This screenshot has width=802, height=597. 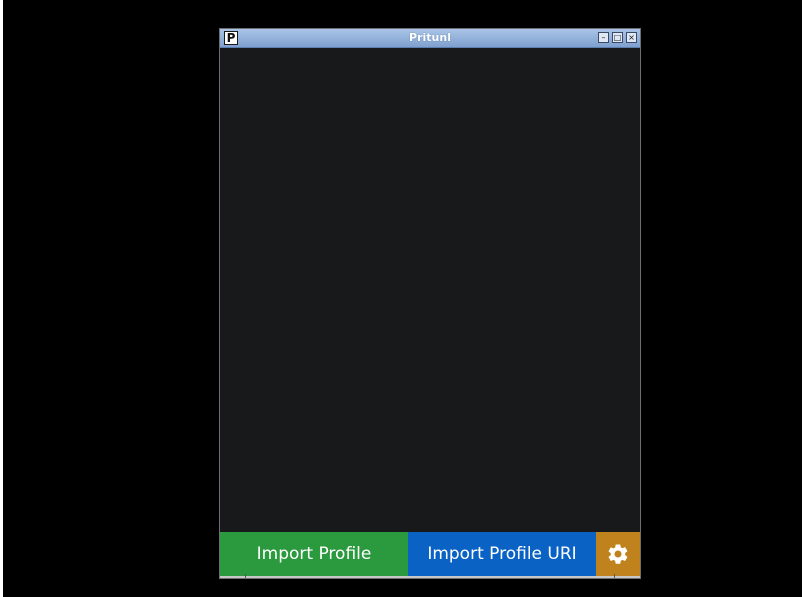 I want to click on import-profile-button: Import Profile, so click(x=314, y=554).